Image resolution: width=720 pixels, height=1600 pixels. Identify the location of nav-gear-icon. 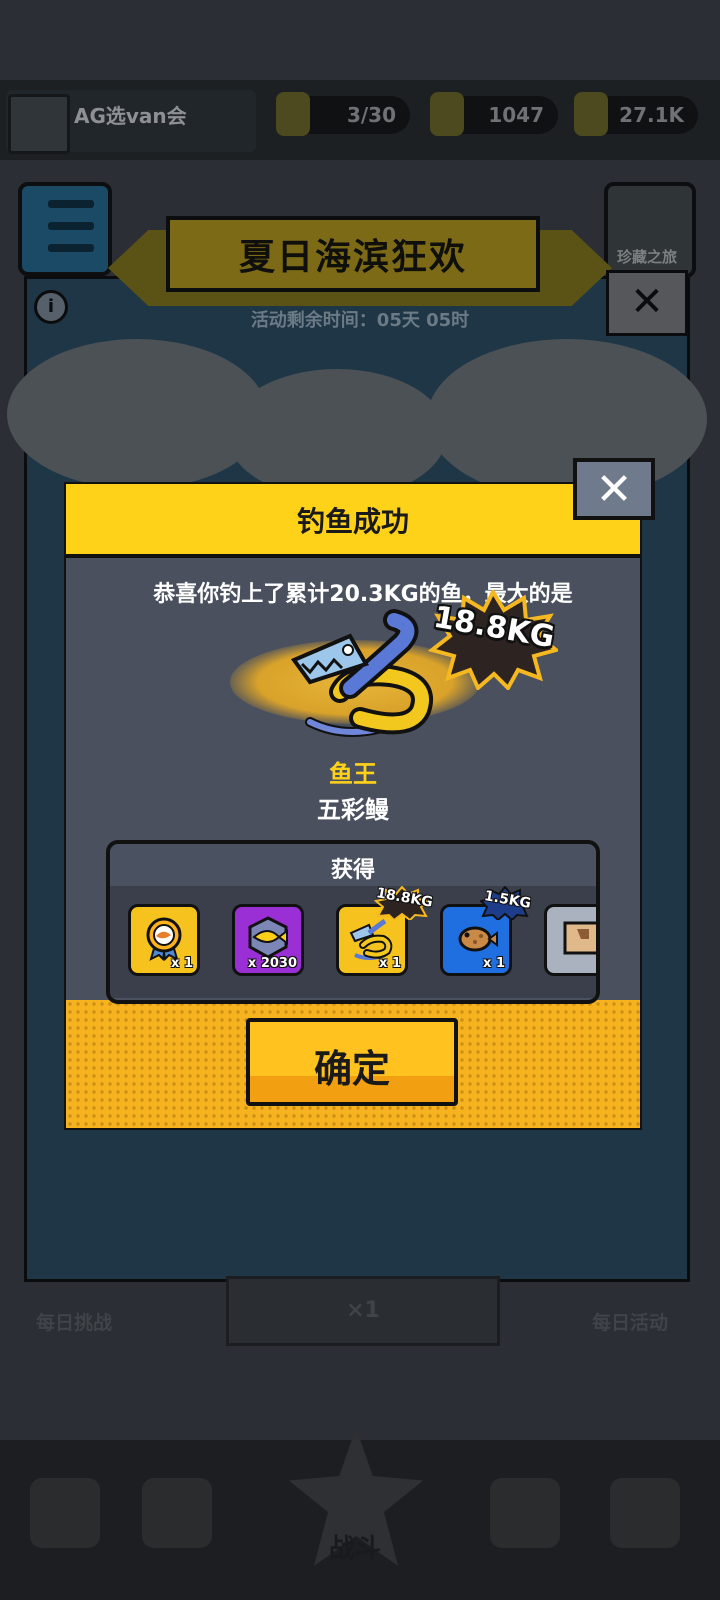
(177, 1513).